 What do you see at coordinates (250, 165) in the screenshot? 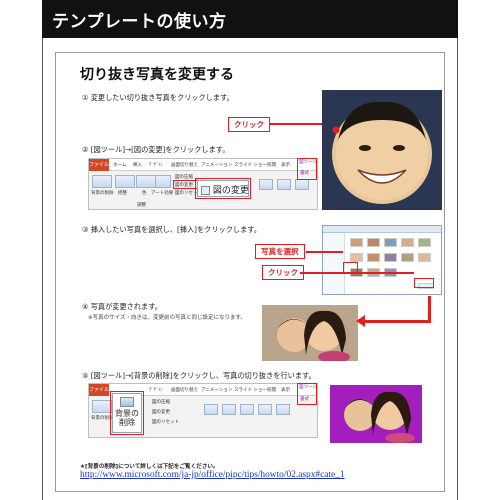
I see `ribbon-1-tab-slideshow: スライド ショー` at bounding box center [250, 165].